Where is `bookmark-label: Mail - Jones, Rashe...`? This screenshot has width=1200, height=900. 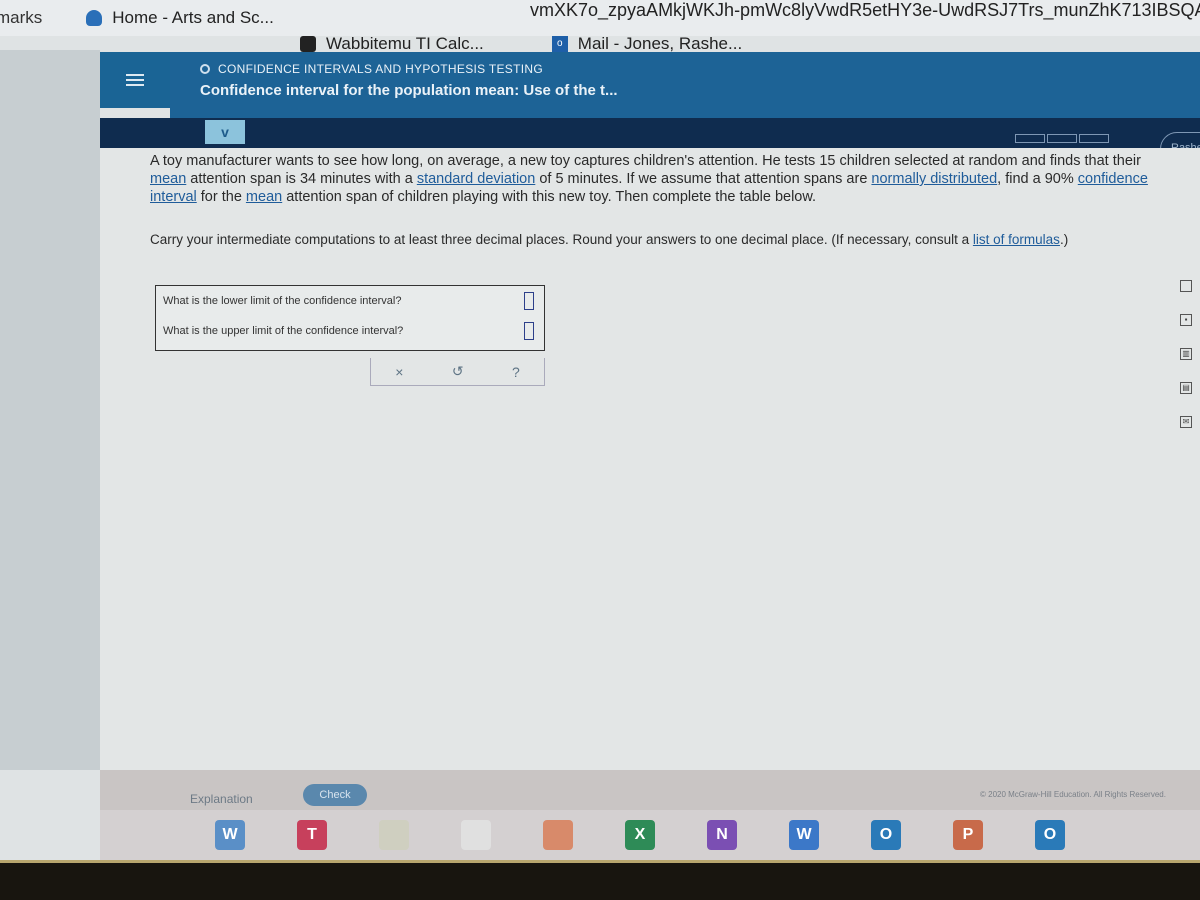 bookmark-label: Mail - Jones, Rashe... is located at coordinates (660, 43).